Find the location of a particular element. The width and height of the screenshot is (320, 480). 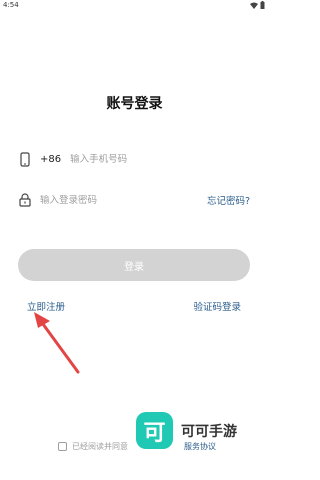

watermark: 可 可可手游 is located at coordinates (186, 430).